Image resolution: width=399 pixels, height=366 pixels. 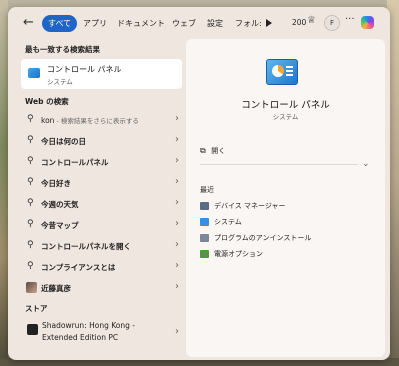 I want to click on recent-item-uninstall: プログラムのアンインストール, so click(x=255, y=238).